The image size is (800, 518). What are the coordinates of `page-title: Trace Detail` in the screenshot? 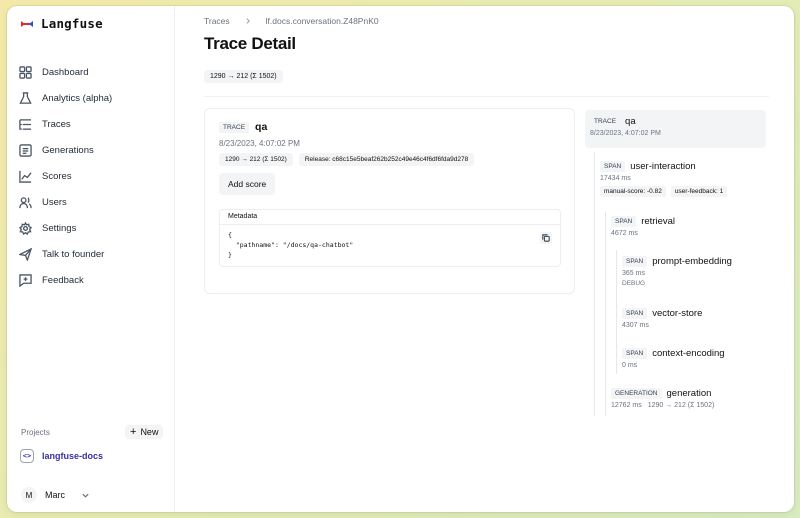 It's located at (250, 43).